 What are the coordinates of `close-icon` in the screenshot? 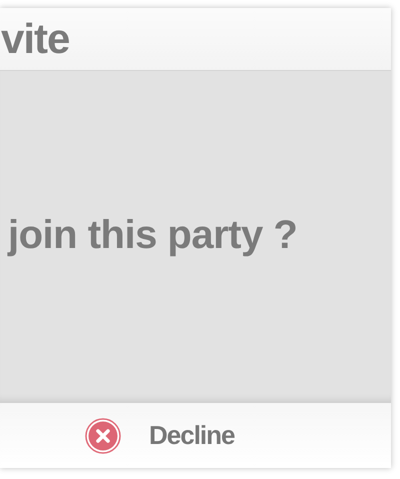 It's located at (103, 436).